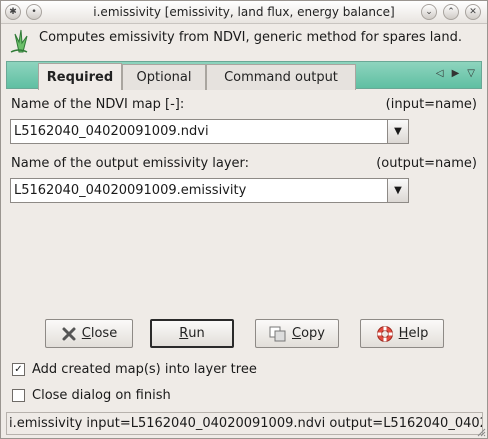  Describe the element at coordinates (19, 41) in the screenshot. I see `grass-logo-icon` at that location.